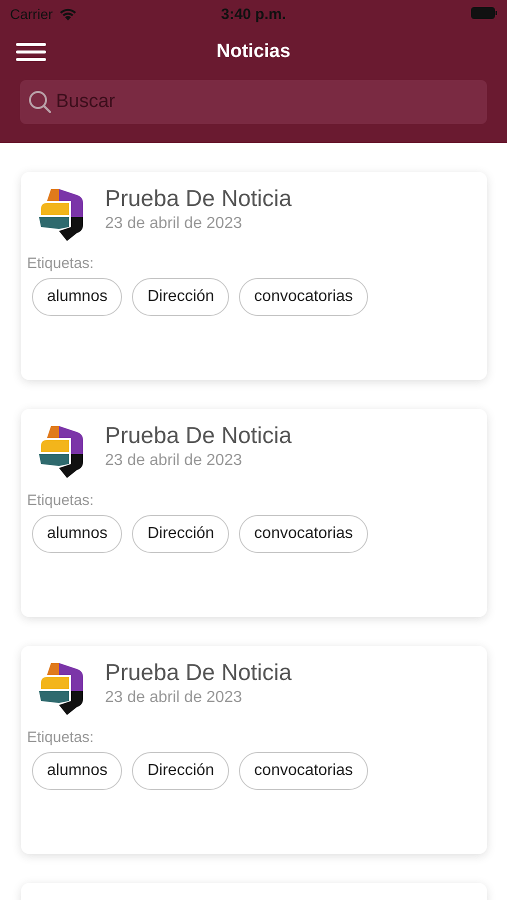 Image resolution: width=507 pixels, height=900 pixels. Describe the element at coordinates (253, 52) in the screenshot. I see `page-title: Noticias` at that location.